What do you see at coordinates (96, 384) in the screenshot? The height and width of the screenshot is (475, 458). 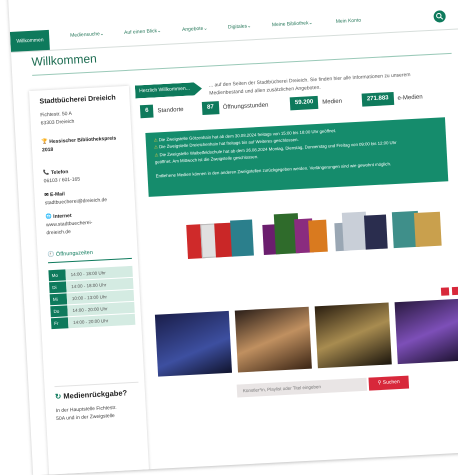 I see `sidebar-divider` at bounding box center [96, 384].